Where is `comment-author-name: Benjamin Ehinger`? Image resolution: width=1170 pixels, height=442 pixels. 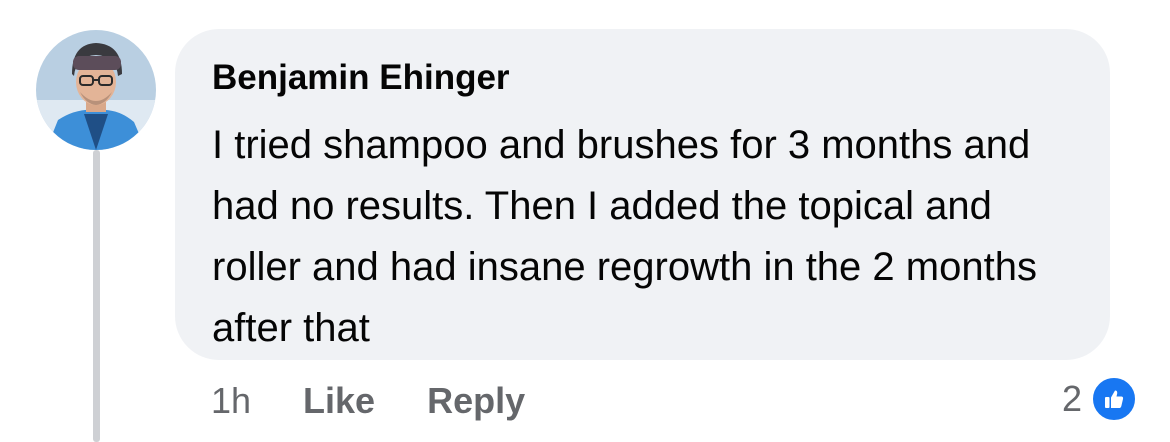 comment-author-name: Benjamin Ehinger is located at coordinates (646, 78).